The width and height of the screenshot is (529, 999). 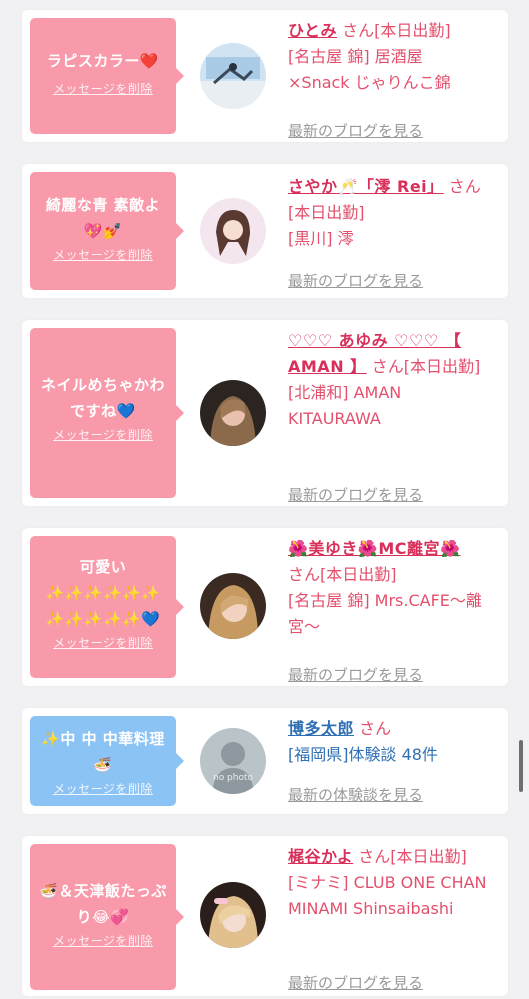 What do you see at coordinates (355, 795) in the screenshot?
I see `latest-review-link: 最新の体験談を見る` at bounding box center [355, 795].